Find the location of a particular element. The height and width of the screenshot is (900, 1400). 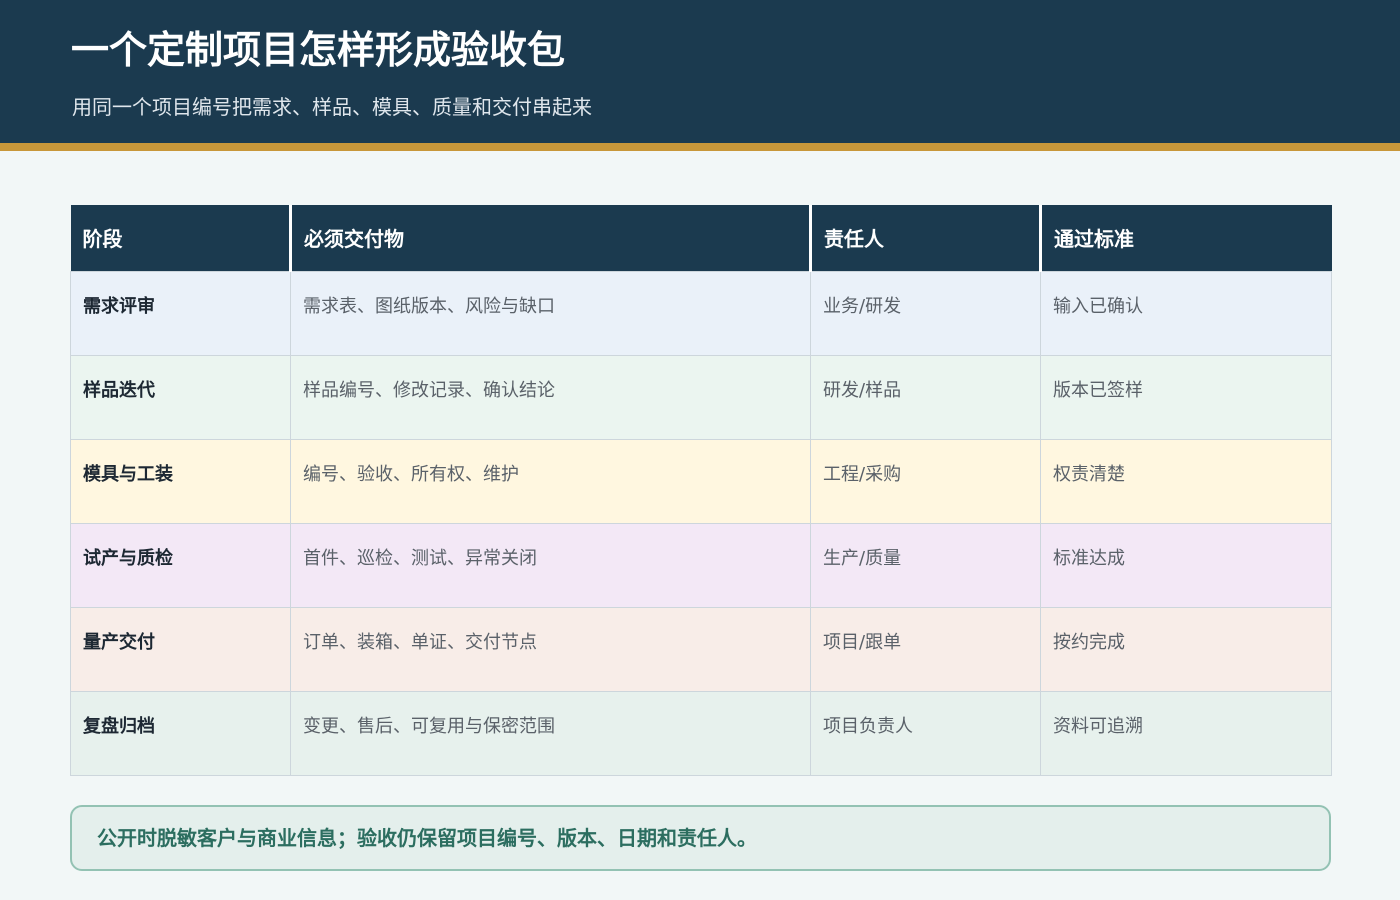

table-row: 样品迭代 样品编号、修改记录、确认结论 研发/样品 版本已签样 is located at coordinates (701, 397).